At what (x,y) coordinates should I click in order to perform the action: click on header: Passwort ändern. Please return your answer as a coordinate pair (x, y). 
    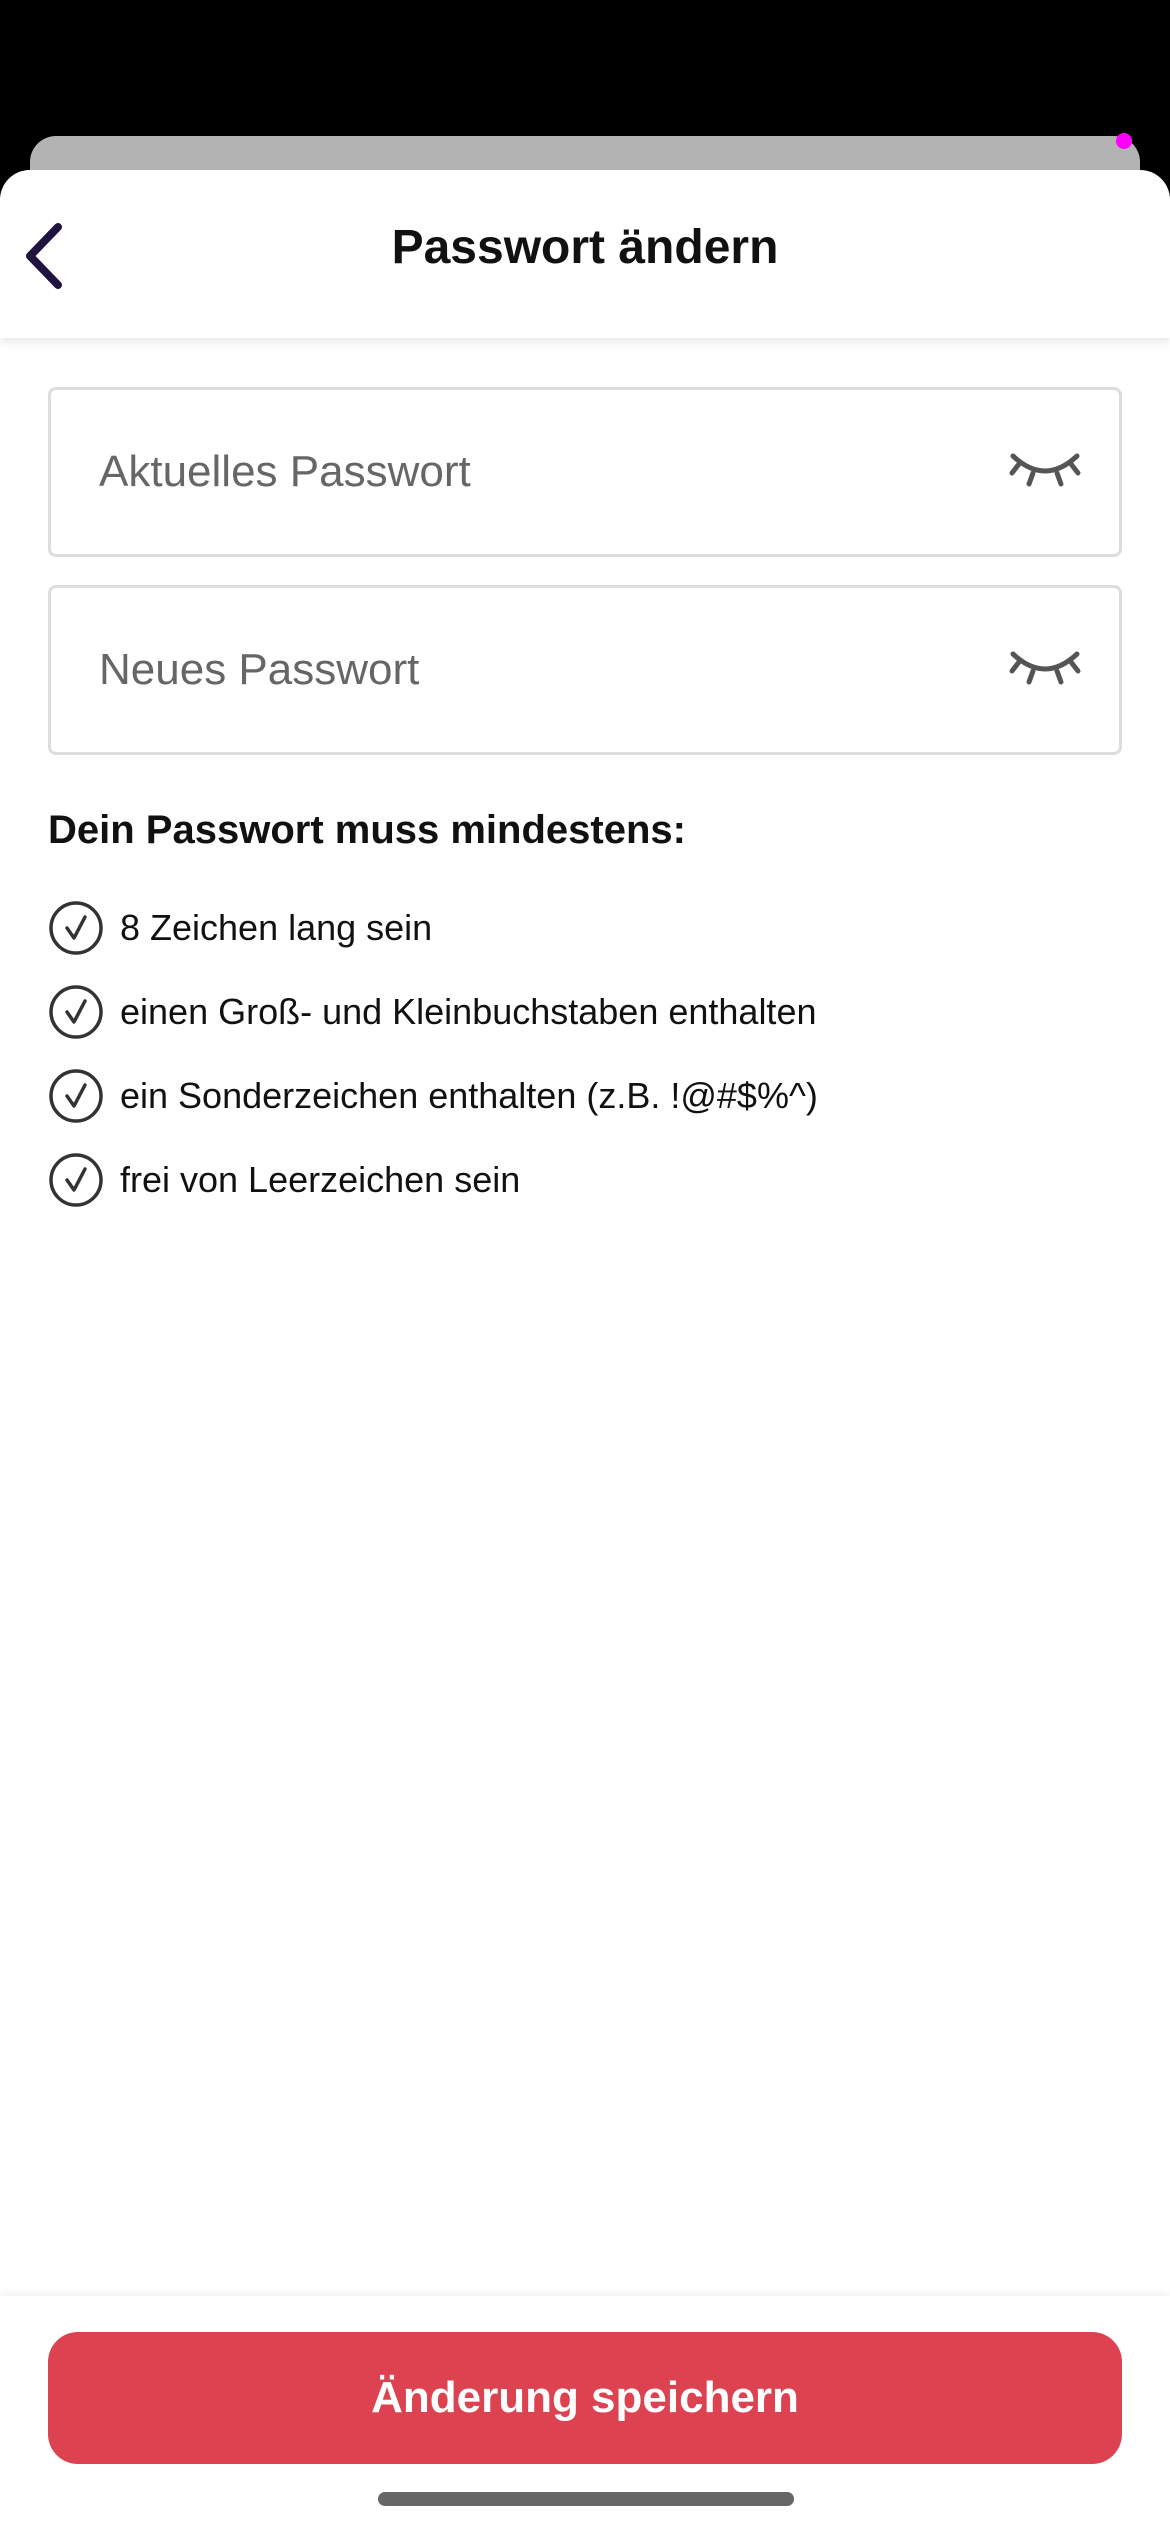
    Looking at the image, I should click on (585, 254).